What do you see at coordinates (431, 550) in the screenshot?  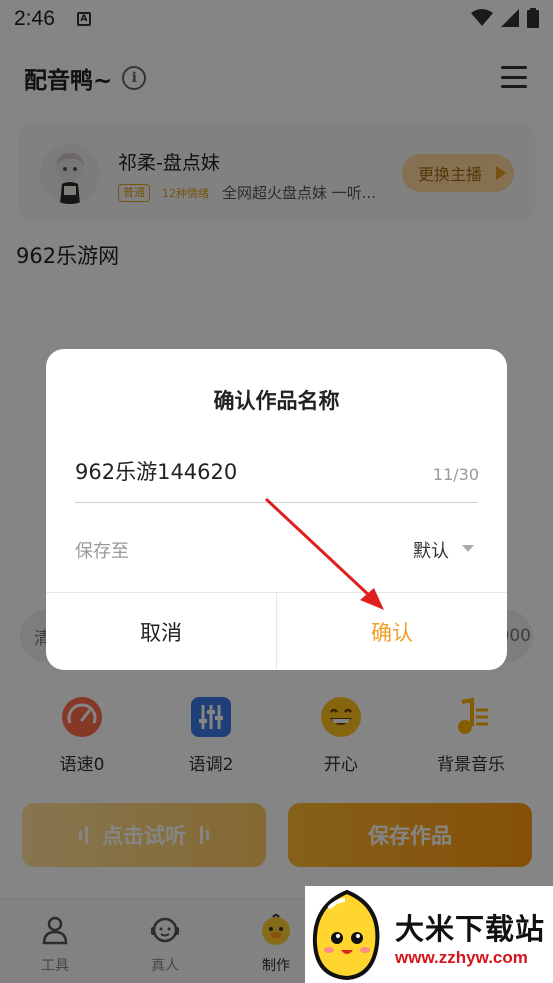 I see `save-to-select: 默认` at bounding box center [431, 550].